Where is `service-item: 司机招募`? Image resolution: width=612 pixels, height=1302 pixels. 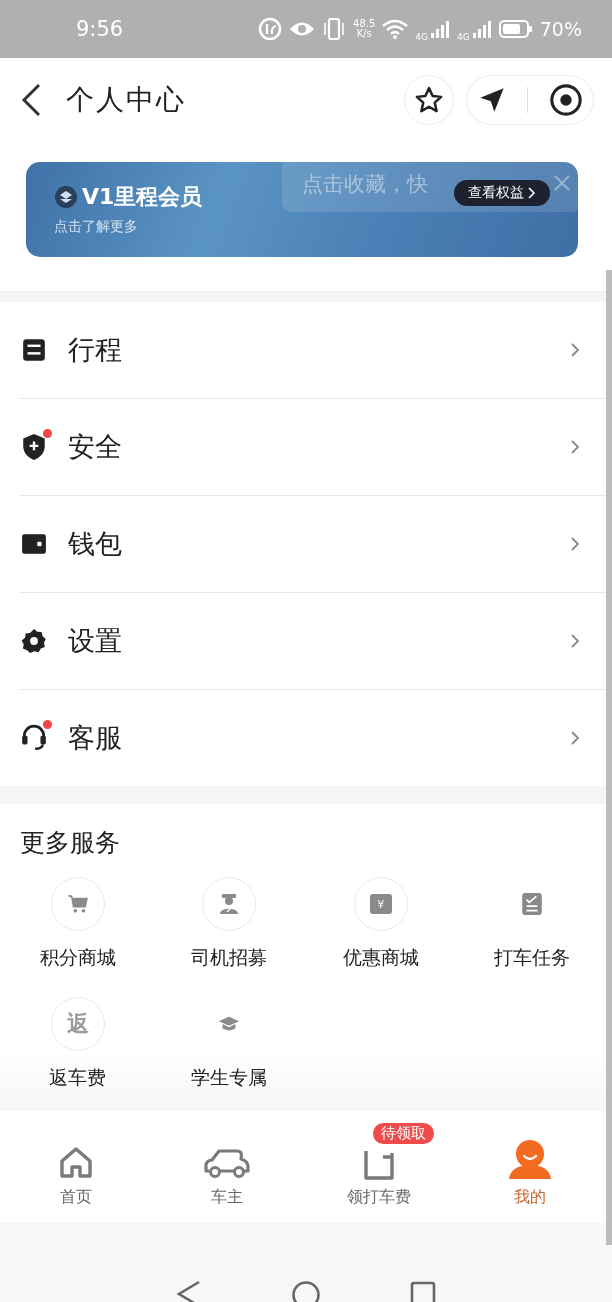 service-item: 司机招募 is located at coordinates (229, 924).